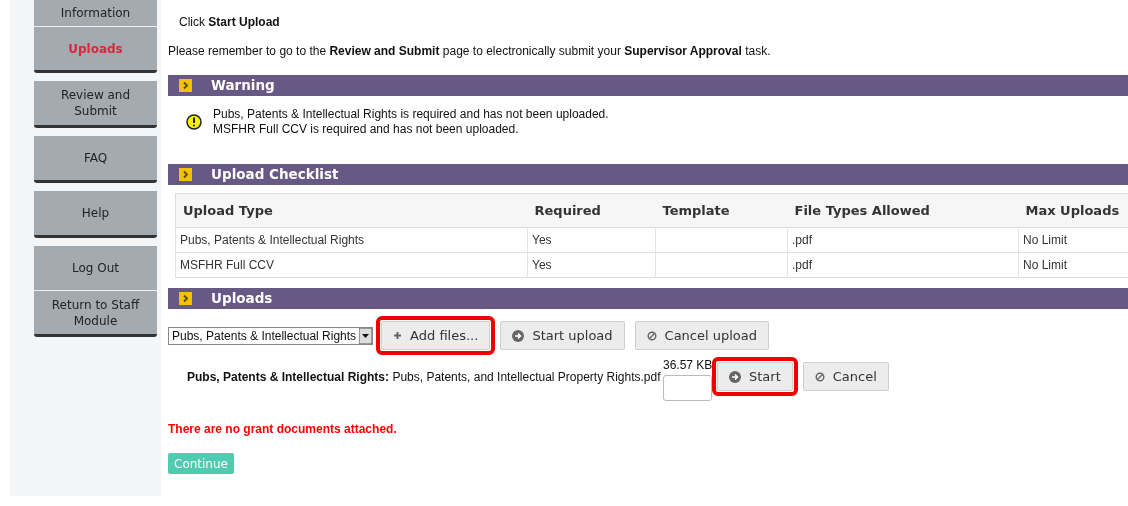 The image size is (1128, 506). Describe the element at coordinates (272, 240) in the screenshot. I see `table-cell: Pubs, Patents & Intellectual Rights` at that location.